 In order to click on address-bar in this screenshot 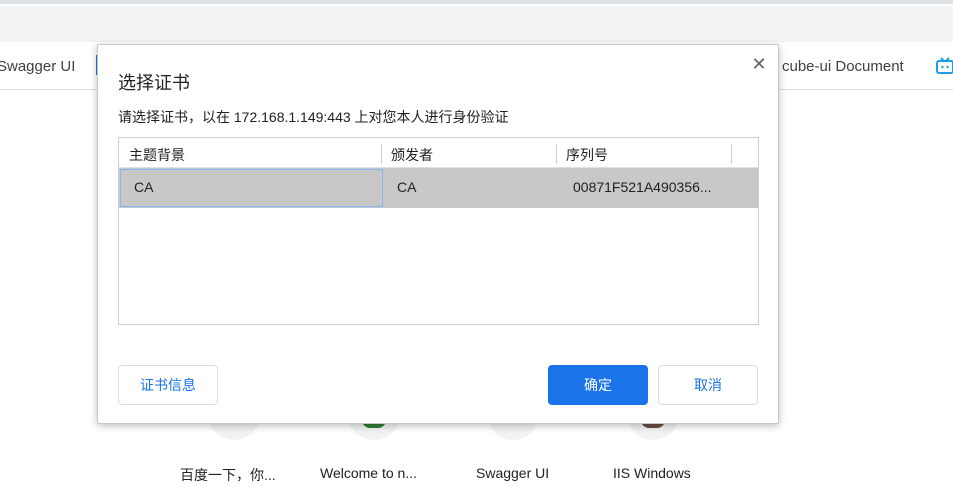, I will do `click(476, 24)`.